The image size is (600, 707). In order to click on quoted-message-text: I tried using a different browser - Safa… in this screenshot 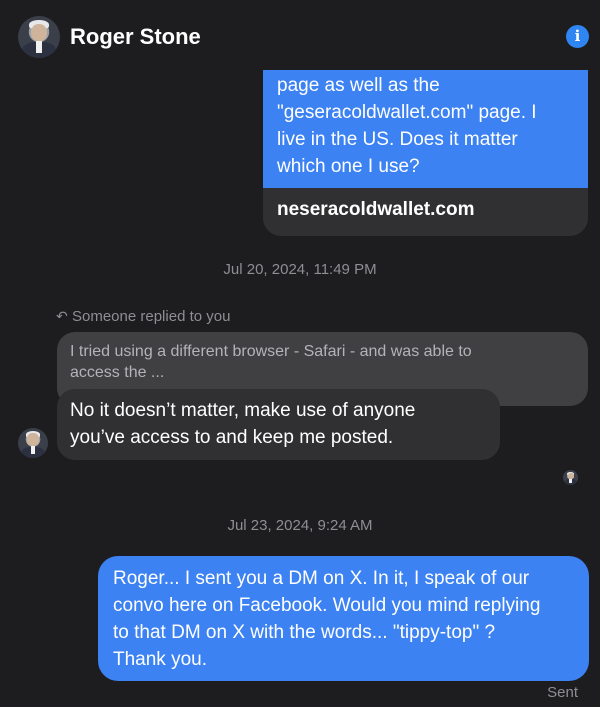, I will do `click(271, 362)`.